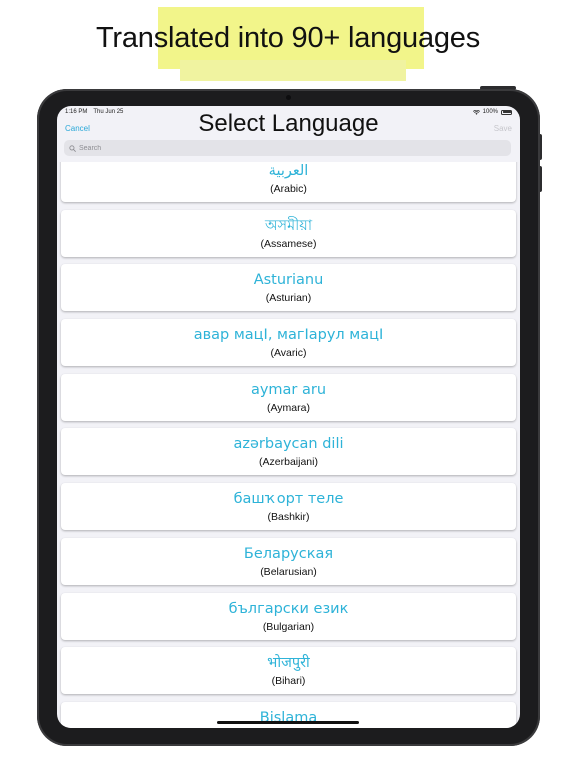  What do you see at coordinates (288, 553) in the screenshot?
I see `language-native-name: Беларуская` at bounding box center [288, 553].